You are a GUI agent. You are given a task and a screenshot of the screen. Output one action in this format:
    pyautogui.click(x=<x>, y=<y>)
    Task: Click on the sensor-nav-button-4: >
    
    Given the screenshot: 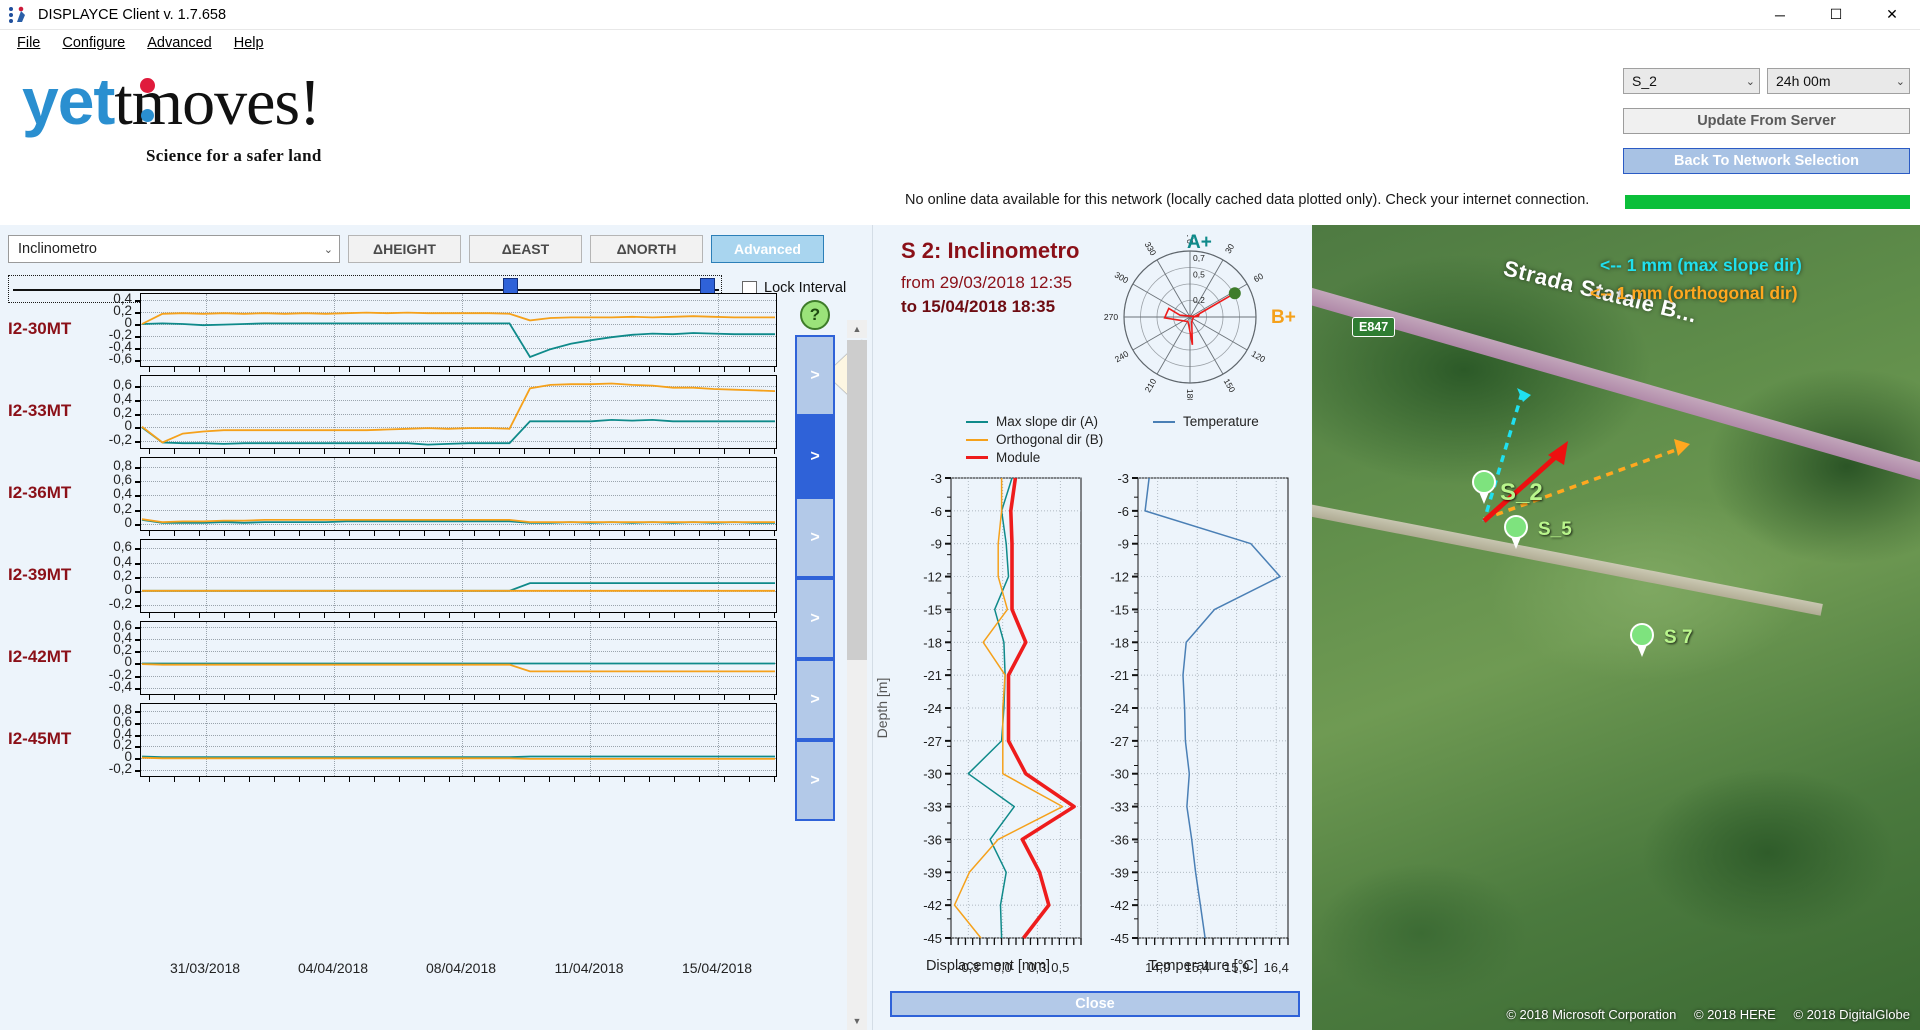 What is the action you would take?
    pyautogui.click(x=815, y=699)
    